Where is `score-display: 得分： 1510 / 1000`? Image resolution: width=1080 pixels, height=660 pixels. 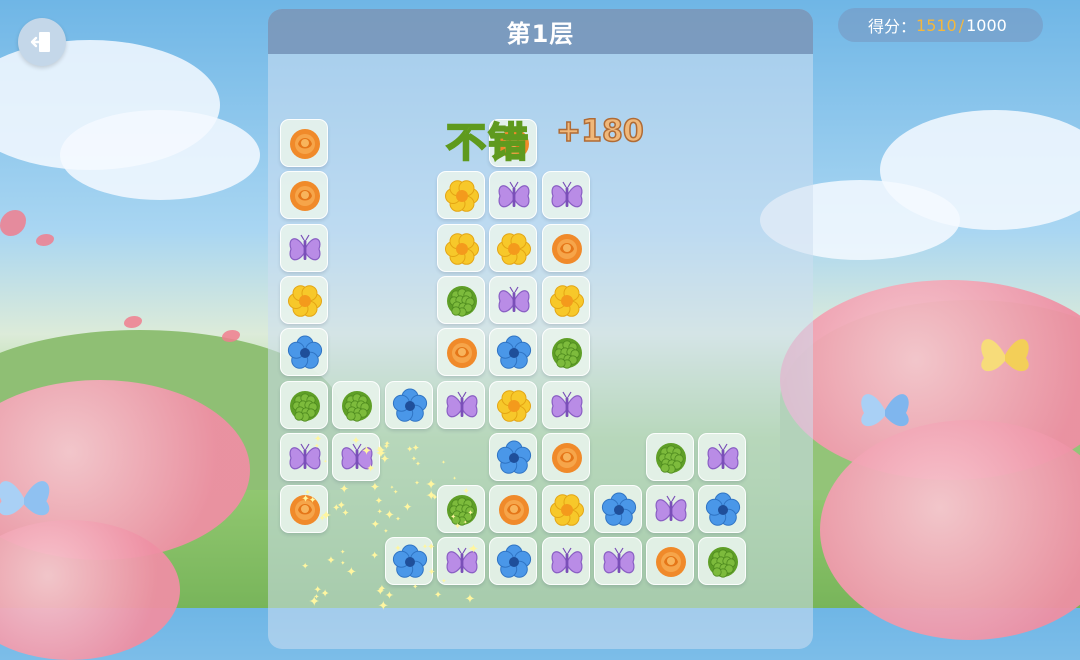 score-display: 得分： 1510 / 1000 is located at coordinates (940, 25).